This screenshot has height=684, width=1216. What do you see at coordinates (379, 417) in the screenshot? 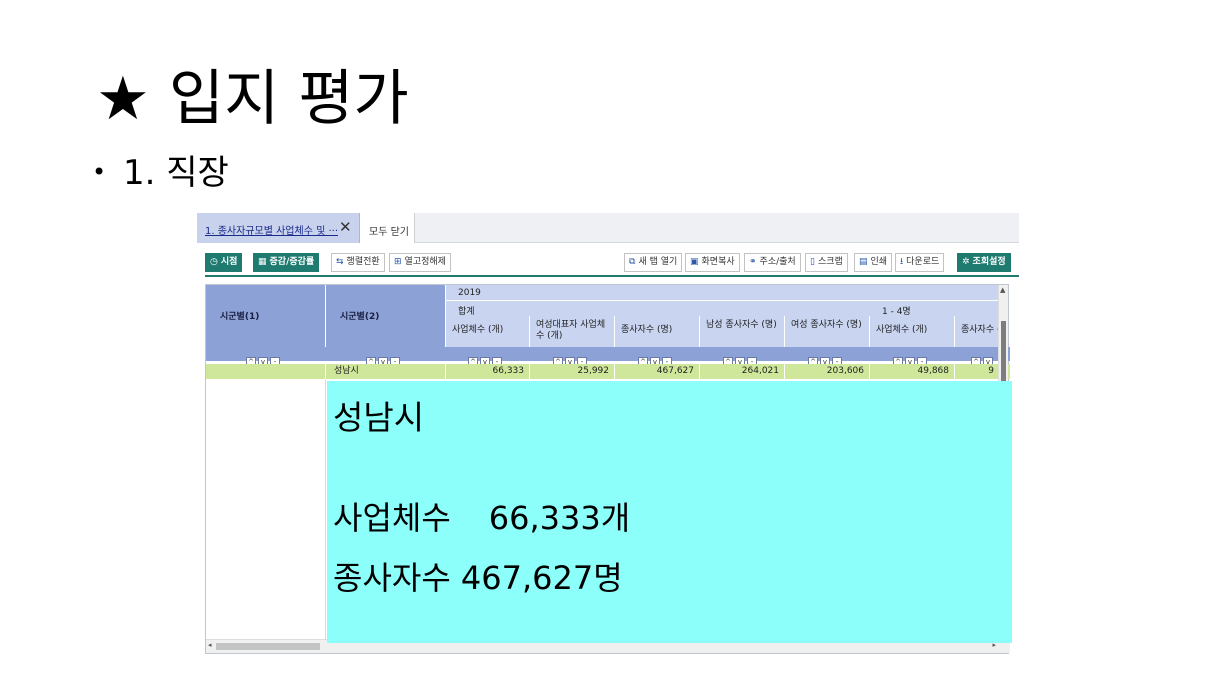
I see `callout-city: 성남시` at bounding box center [379, 417].